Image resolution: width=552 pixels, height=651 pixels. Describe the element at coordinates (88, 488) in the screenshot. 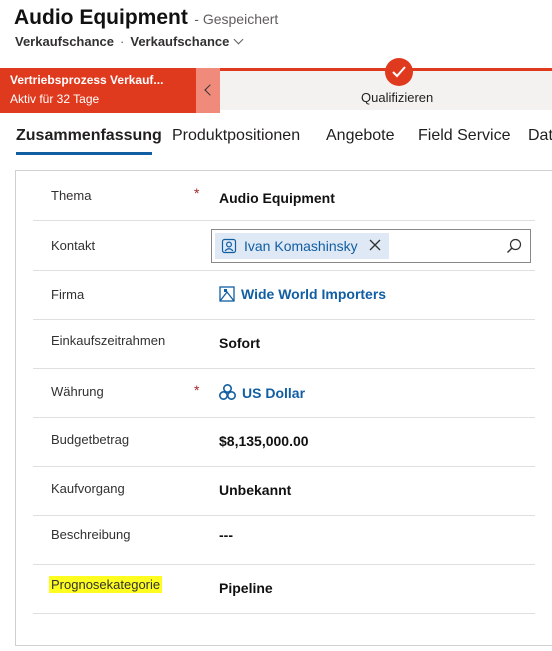

I see `field-label: Kaufvorgang` at that location.